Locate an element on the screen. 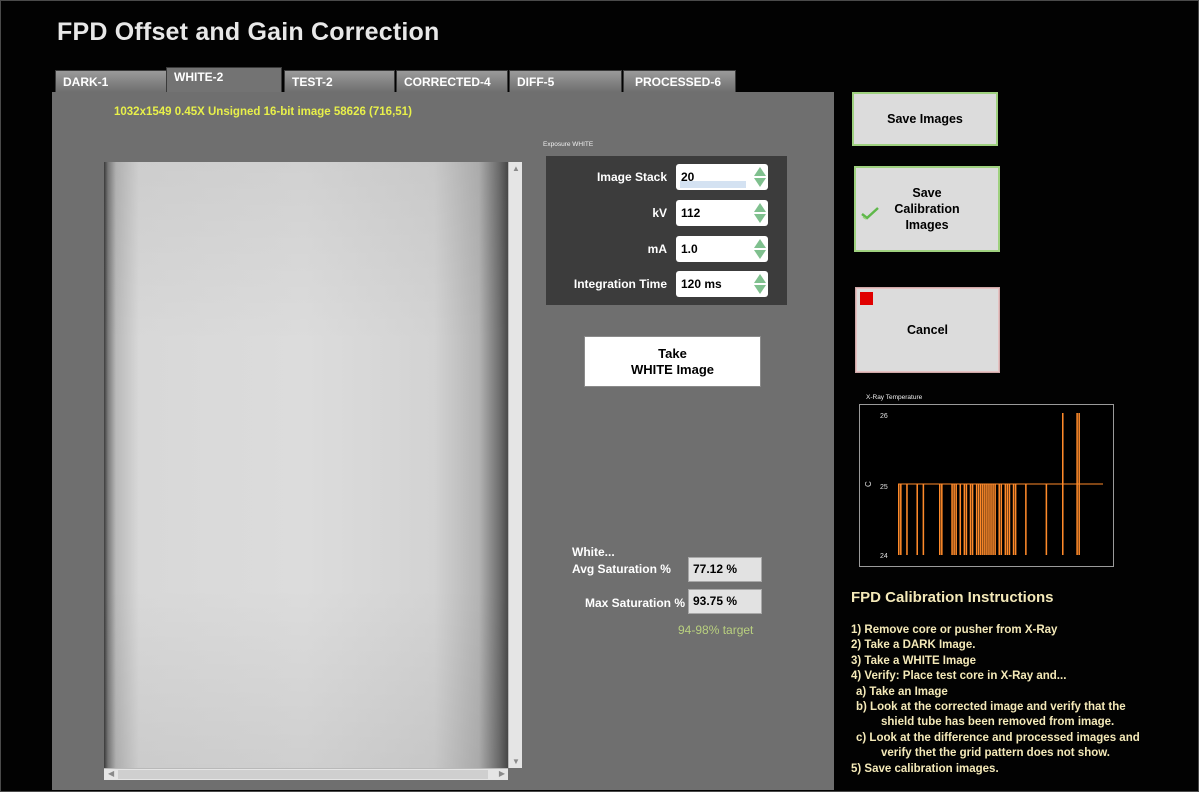  scroll-right-arrow-icon: ▶ is located at coordinates (502, 773).